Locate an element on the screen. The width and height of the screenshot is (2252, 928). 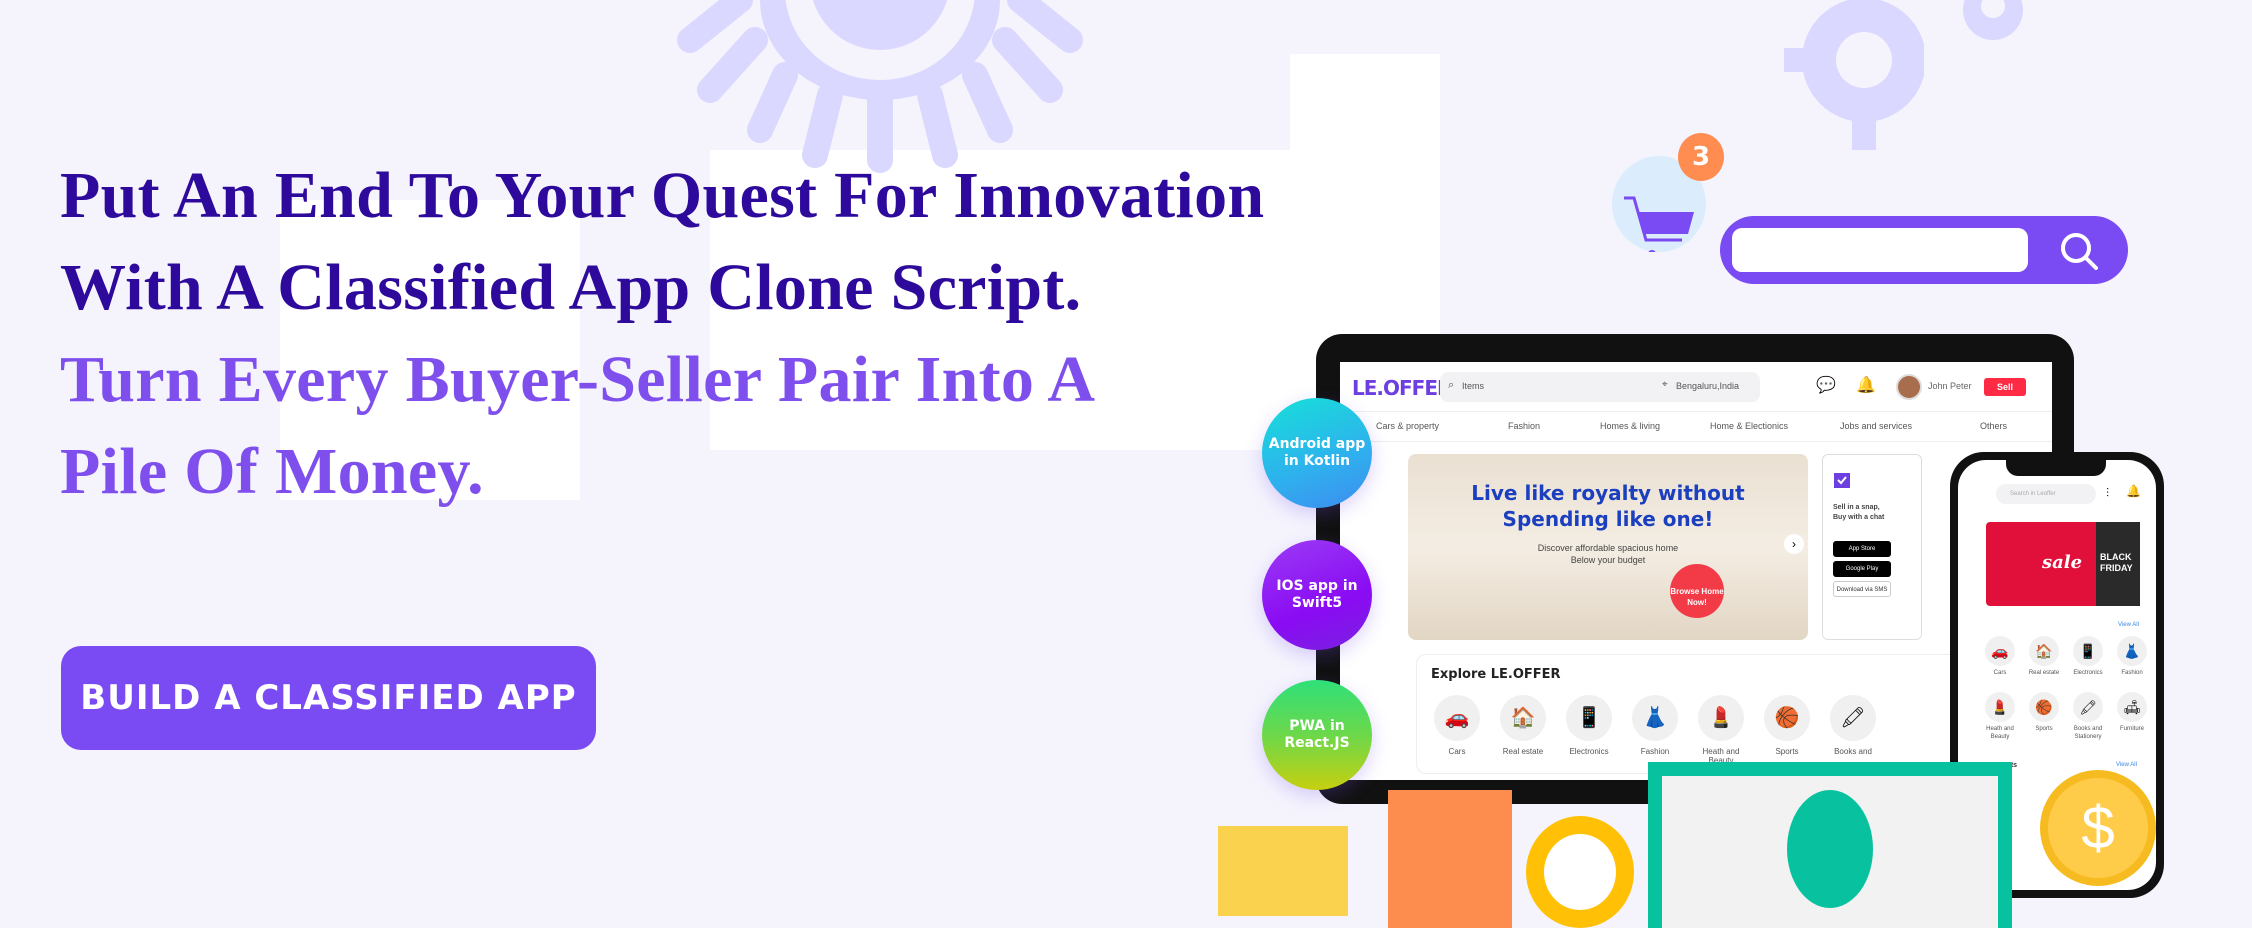
nav-item: Fashion is located at coordinates (1524, 426).